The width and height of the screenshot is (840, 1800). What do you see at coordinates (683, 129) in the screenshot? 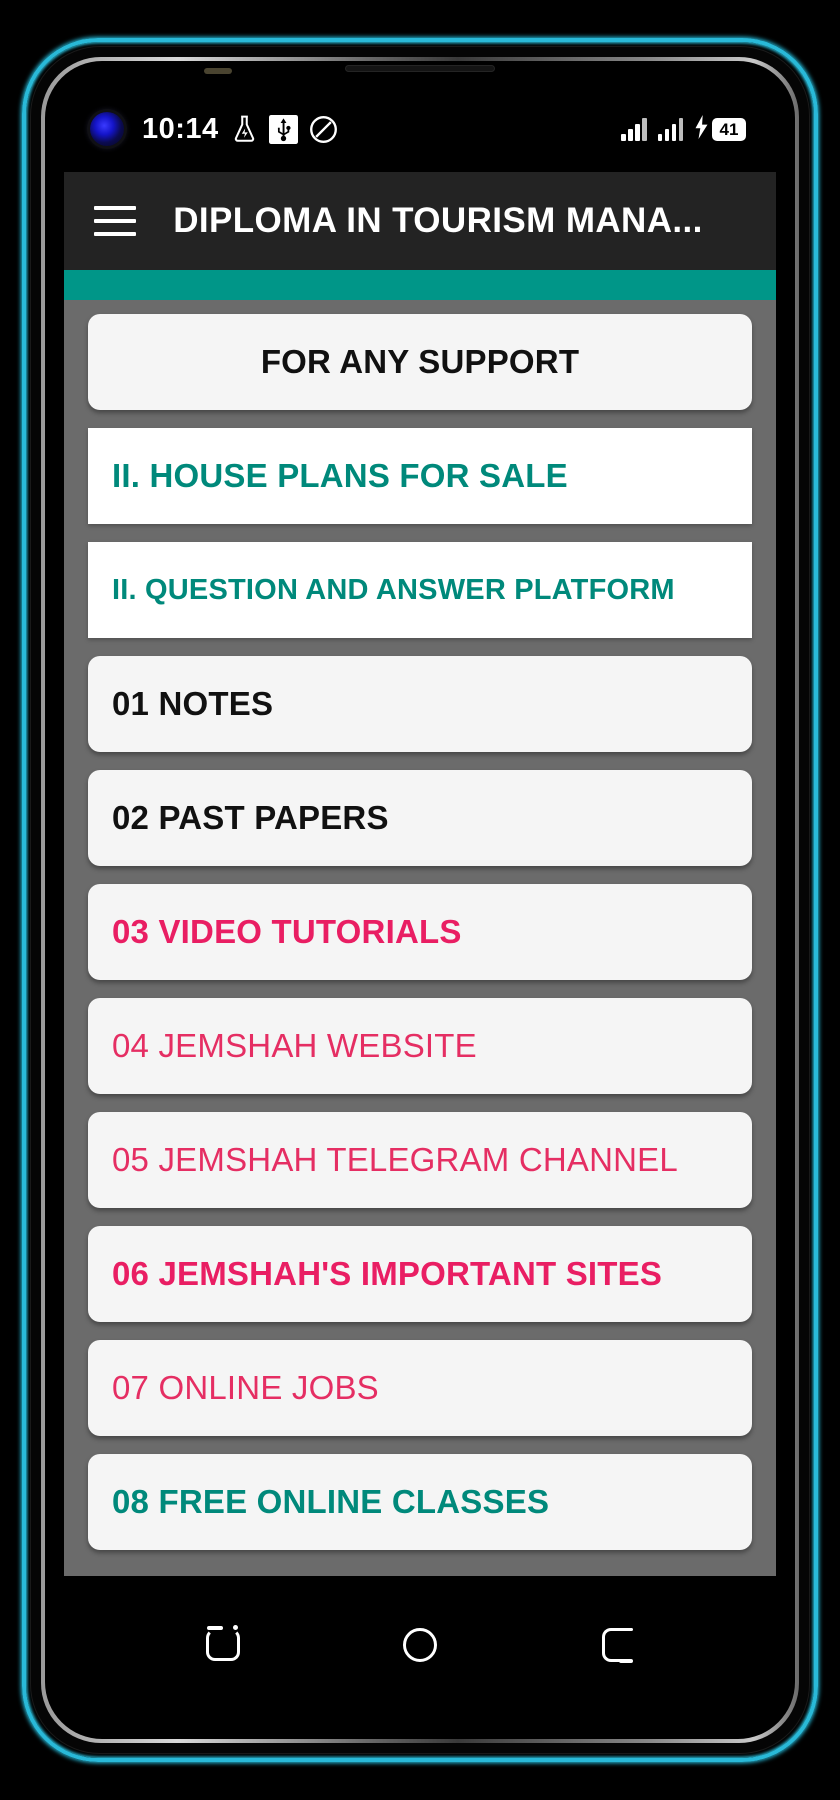
I see `status-bar-right: 41` at bounding box center [683, 129].